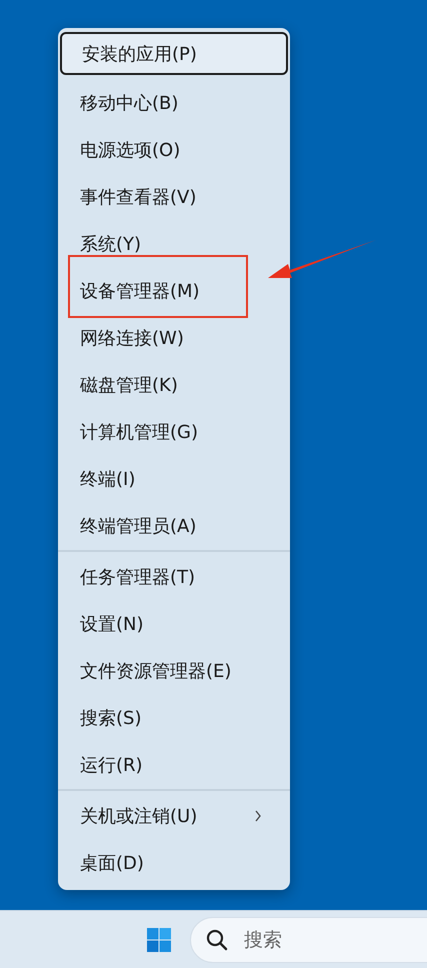 The height and width of the screenshot is (968, 427). I want to click on menu-item: 设备管理器(M), so click(174, 290).